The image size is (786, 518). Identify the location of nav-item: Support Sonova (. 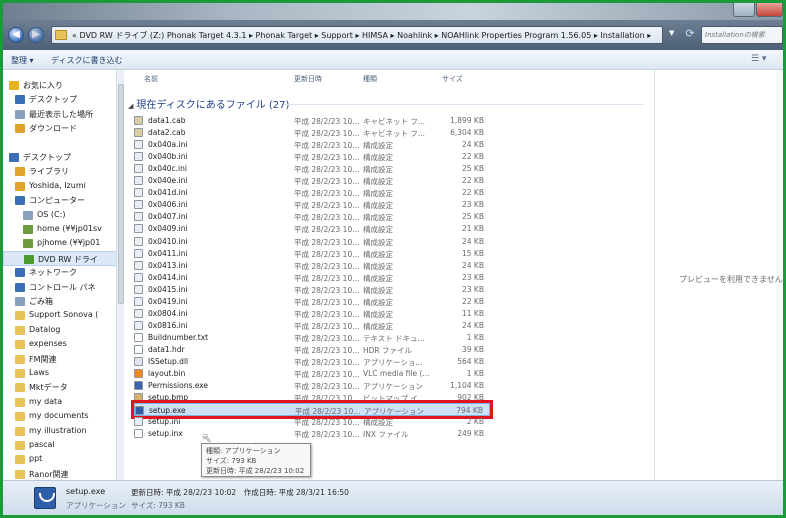
(61, 315).